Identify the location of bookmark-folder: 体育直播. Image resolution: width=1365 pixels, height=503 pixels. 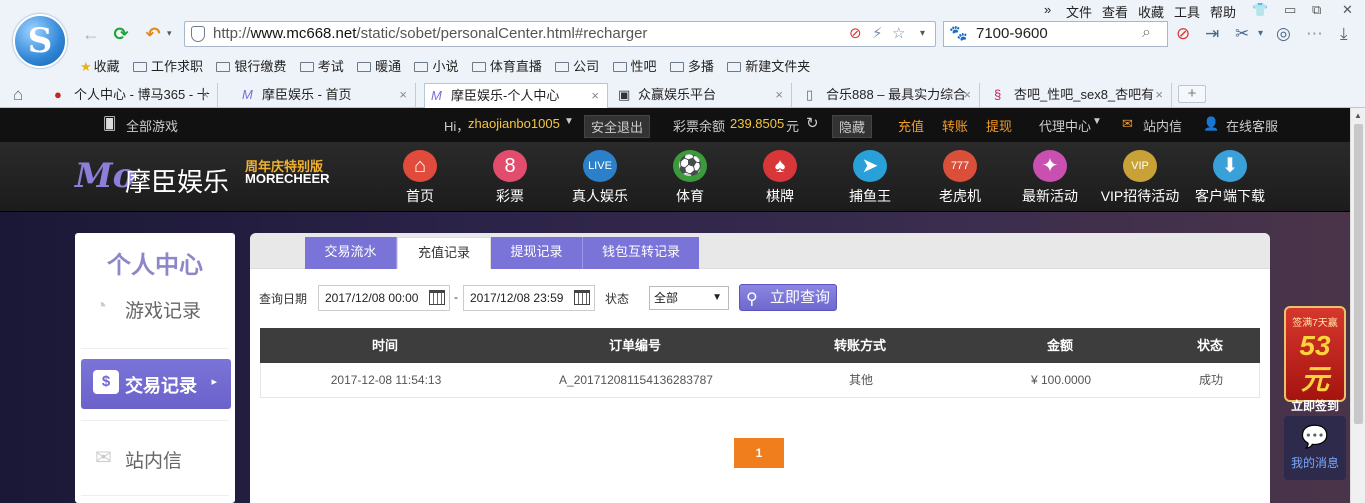
(506, 65).